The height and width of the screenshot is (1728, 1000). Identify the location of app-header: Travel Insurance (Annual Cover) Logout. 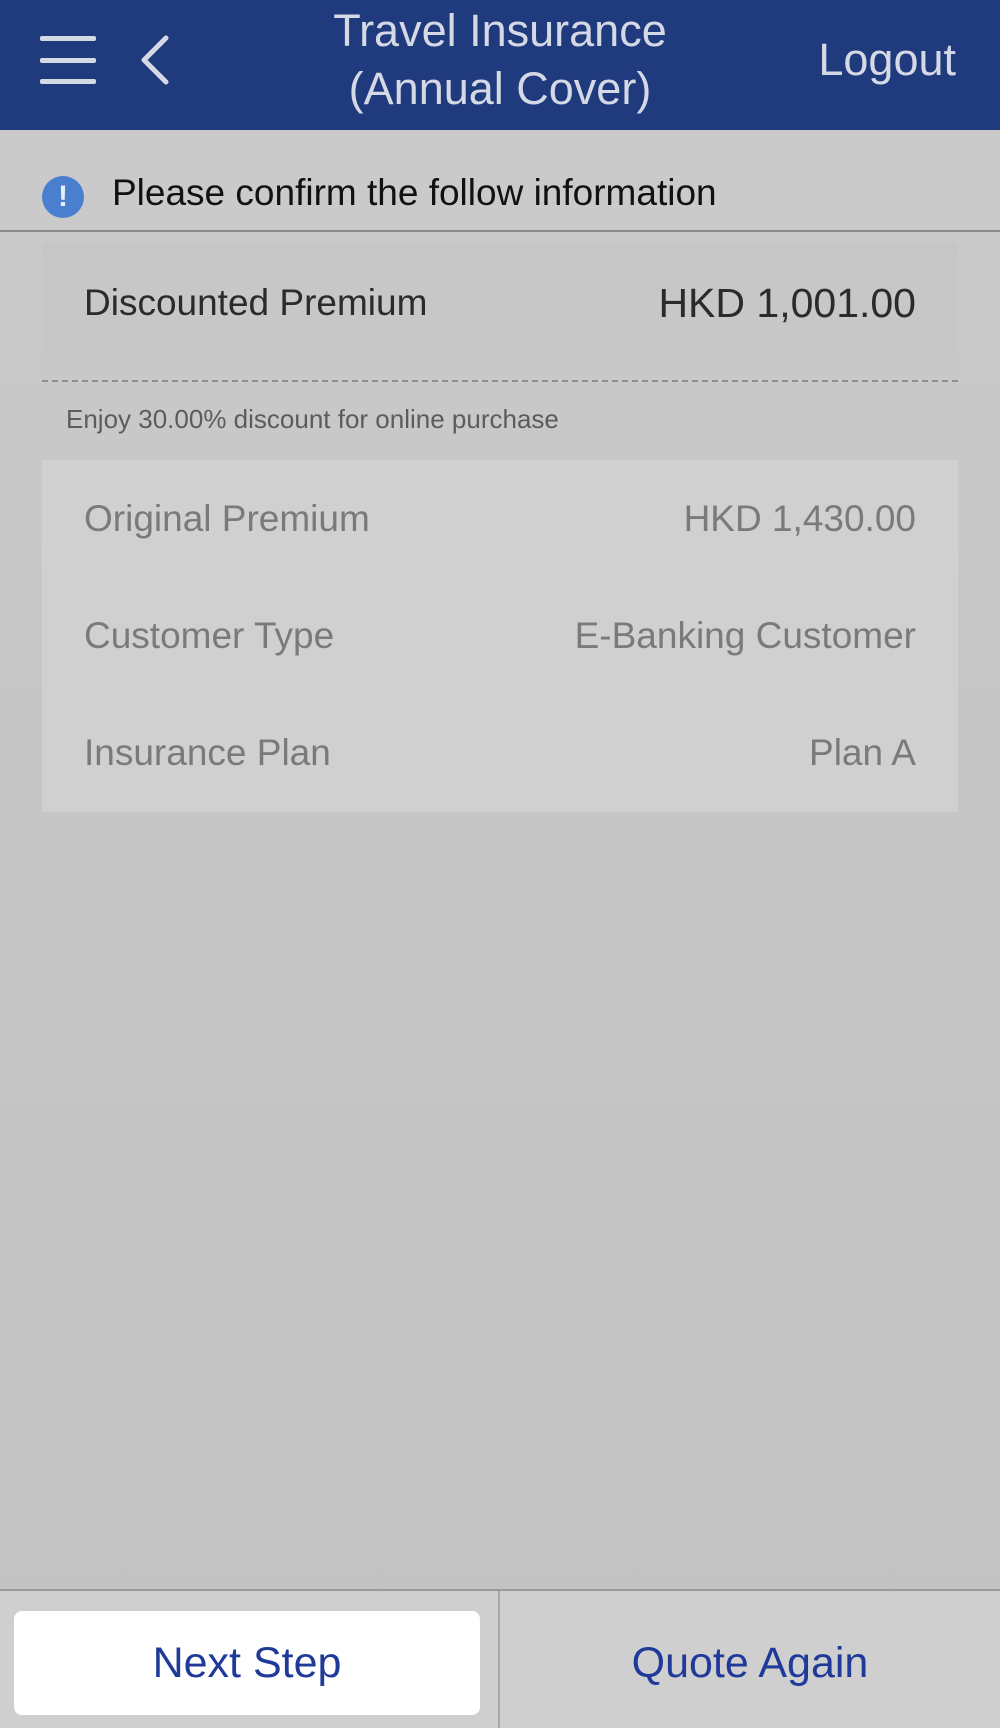
(500, 65).